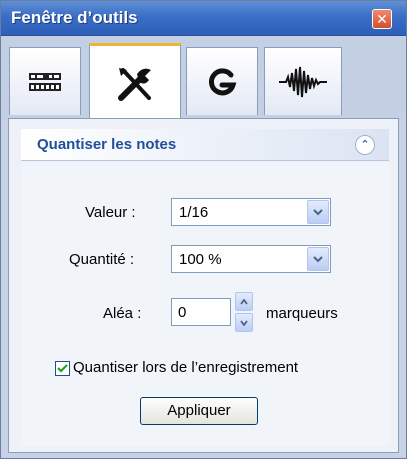 Image resolution: width=407 pixels, height=459 pixels. Describe the element at coordinates (107, 144) in the screenshot. I see `panel-title: Quantiser les notes` at that location.